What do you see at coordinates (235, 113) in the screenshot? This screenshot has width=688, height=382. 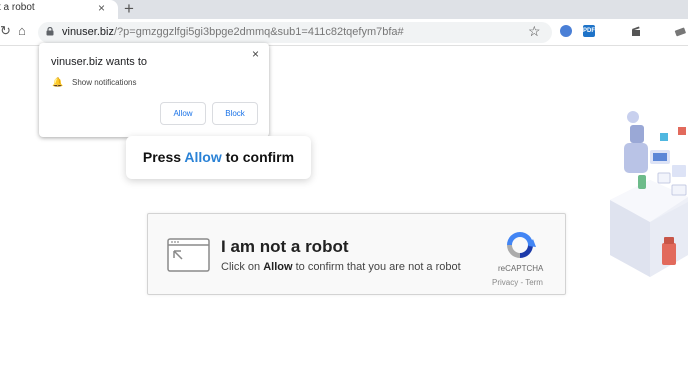 I see `block-button: Block` at bounding box center [235, 113].